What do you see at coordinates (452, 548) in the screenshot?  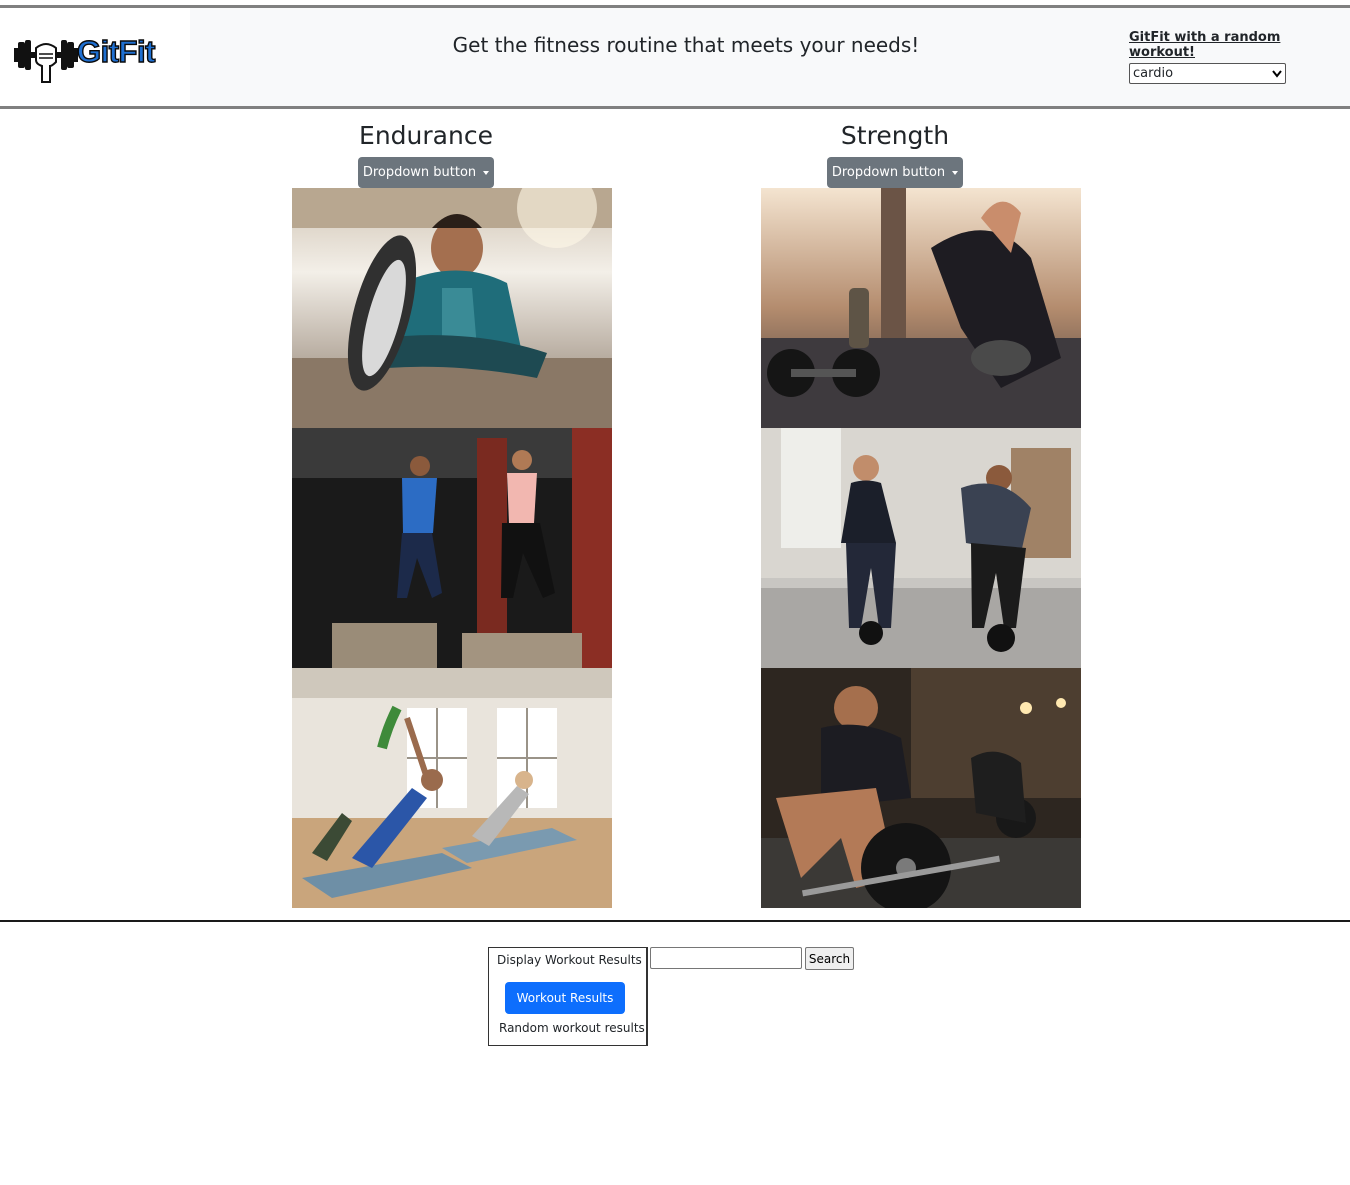 I see `photo-box-jump-training` at bounding box center [452, 548].